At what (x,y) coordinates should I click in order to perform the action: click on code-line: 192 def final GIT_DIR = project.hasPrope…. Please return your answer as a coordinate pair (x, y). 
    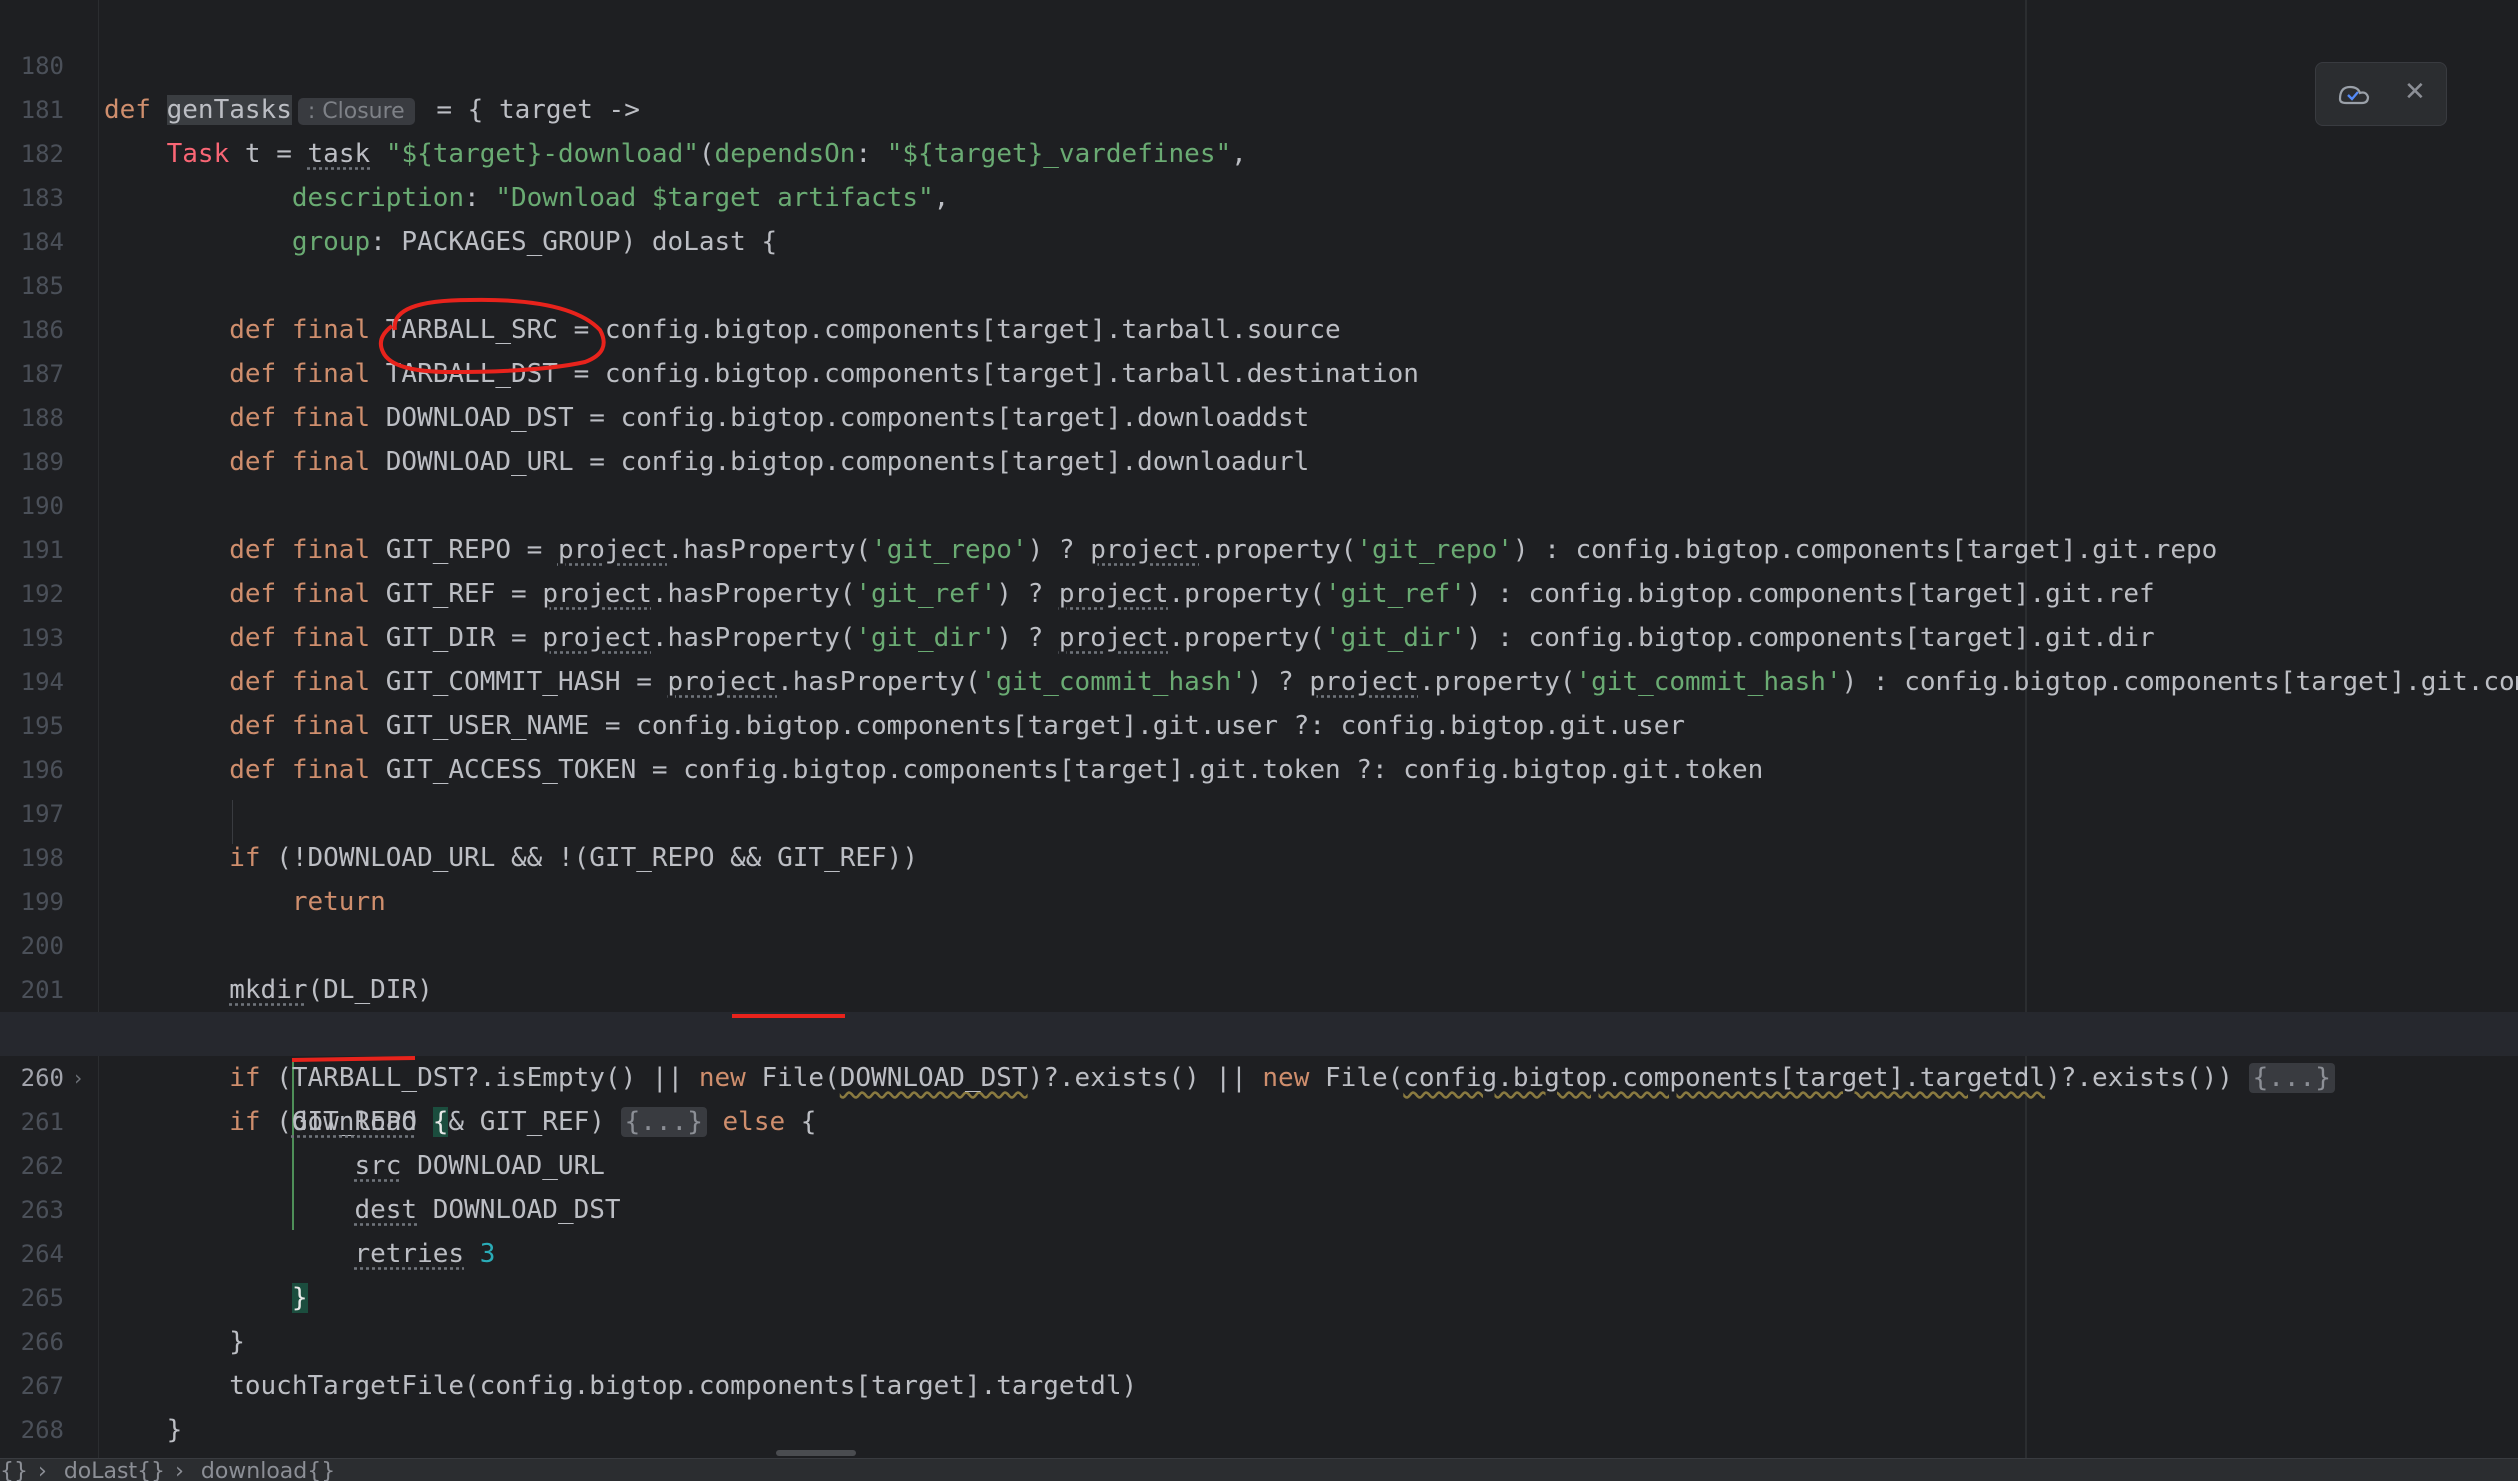
    Looking at the image, I should click on (1259, 590).